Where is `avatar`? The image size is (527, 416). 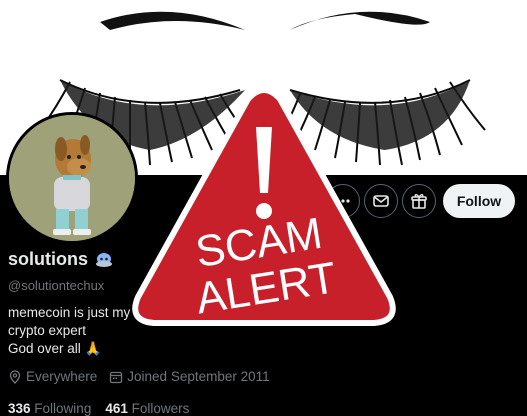
avatar is located at coordinates (72, 178).